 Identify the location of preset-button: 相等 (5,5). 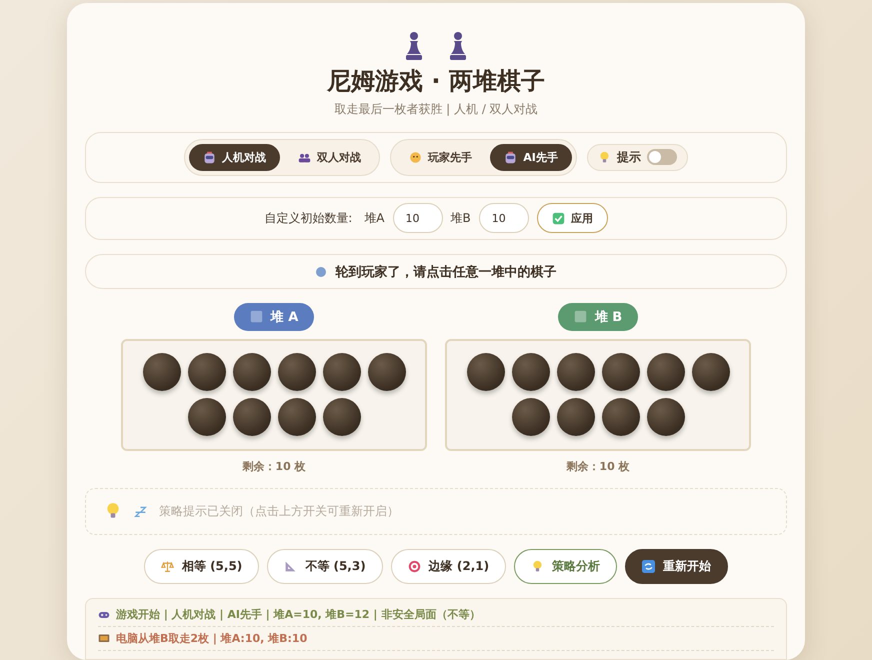
(202, 566).